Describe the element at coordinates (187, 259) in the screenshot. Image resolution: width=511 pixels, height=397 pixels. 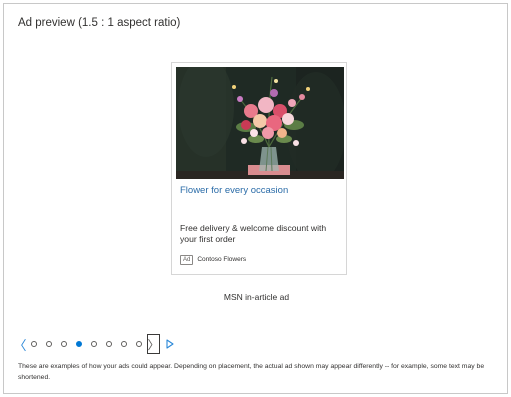
I see `ad-badge: Ad` at that location.